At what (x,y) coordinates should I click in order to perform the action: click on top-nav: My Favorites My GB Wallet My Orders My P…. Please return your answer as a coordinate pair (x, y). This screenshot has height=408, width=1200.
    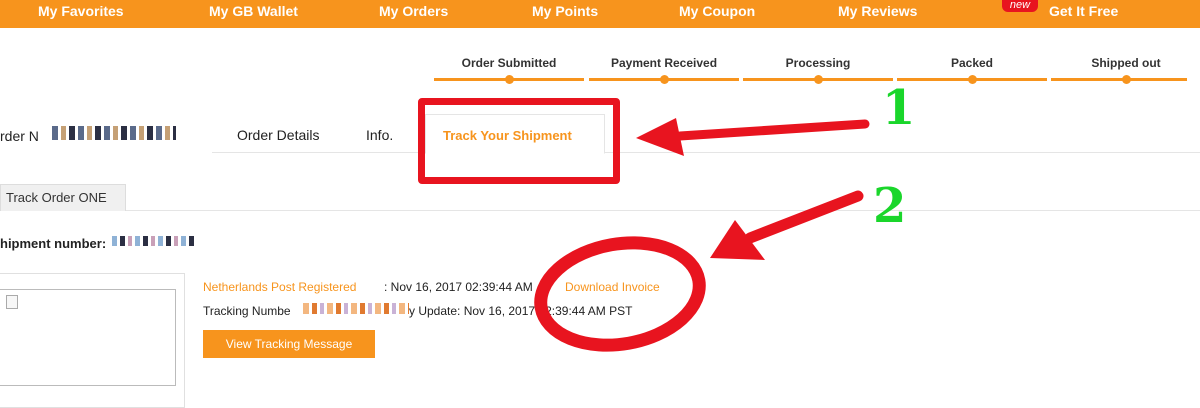
    Looking at the image, I should click on (600, 14).